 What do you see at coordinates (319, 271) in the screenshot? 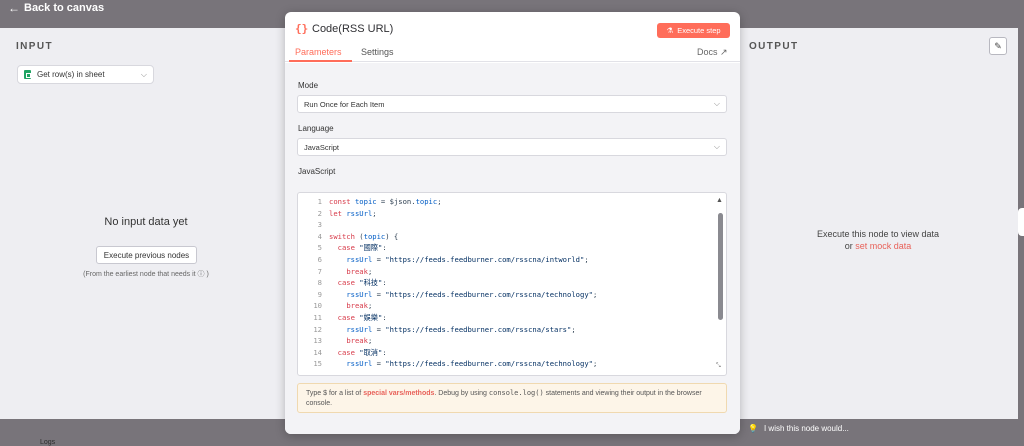
I see `line-number: 7` at bounding box center [319, 271].